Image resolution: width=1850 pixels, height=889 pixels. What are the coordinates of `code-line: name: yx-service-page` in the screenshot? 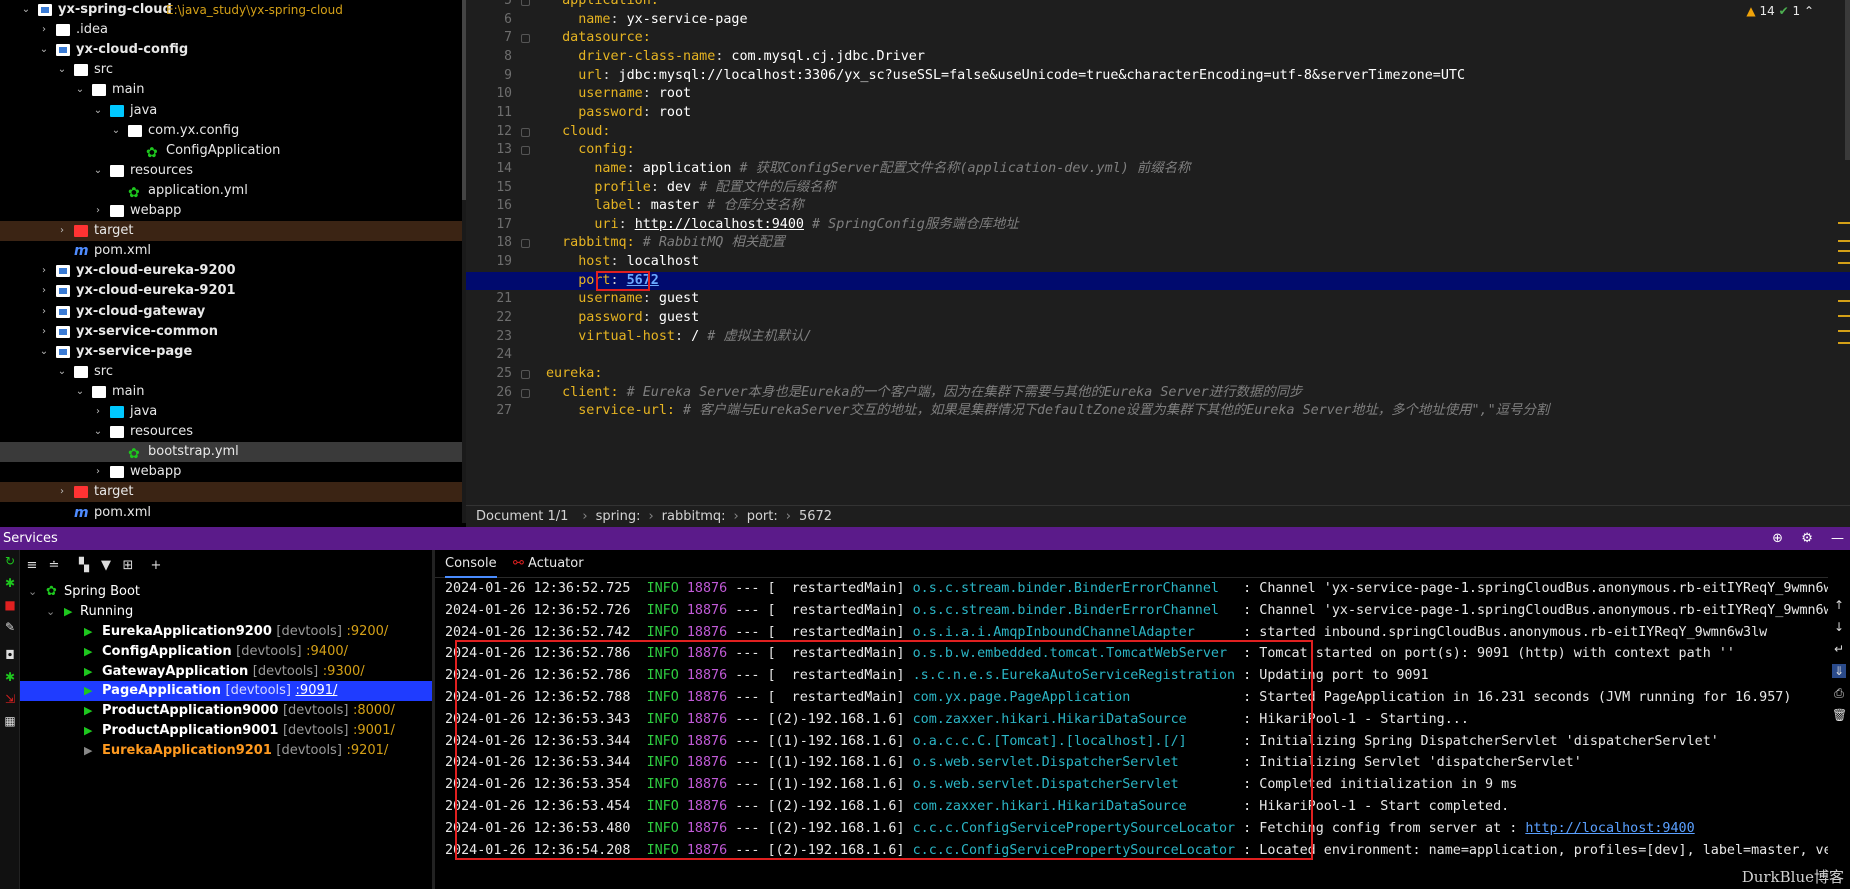 It's located at (1158, 20).